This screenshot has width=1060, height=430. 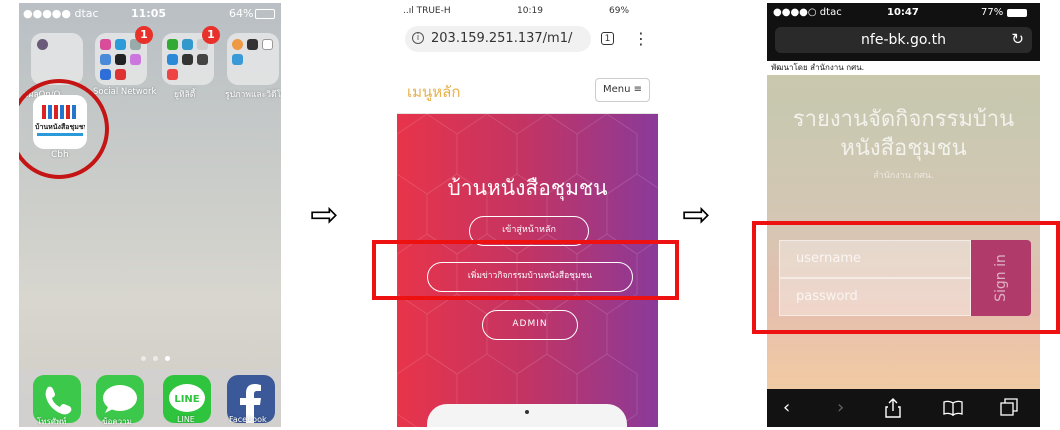 What do you see at coordinates (1017, 39) in the screenshot?
I see `reload-icon: ↻` at bounding box center [1017, 39].